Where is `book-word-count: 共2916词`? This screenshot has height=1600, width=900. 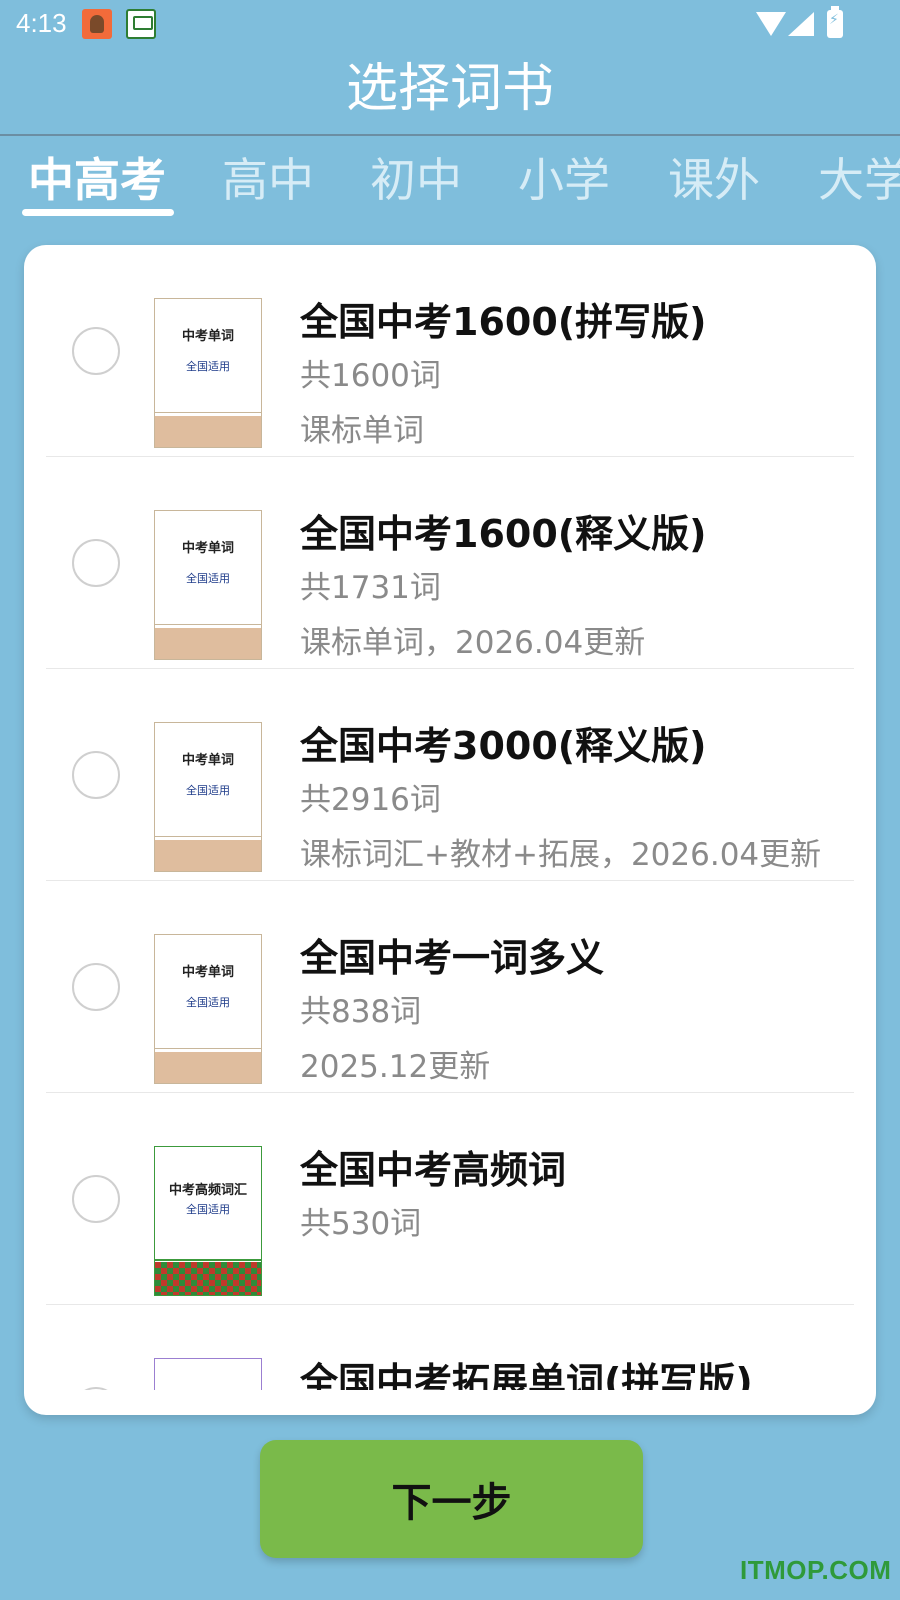 book-word-count: 共2916词 is located at coordinates (370, 800).